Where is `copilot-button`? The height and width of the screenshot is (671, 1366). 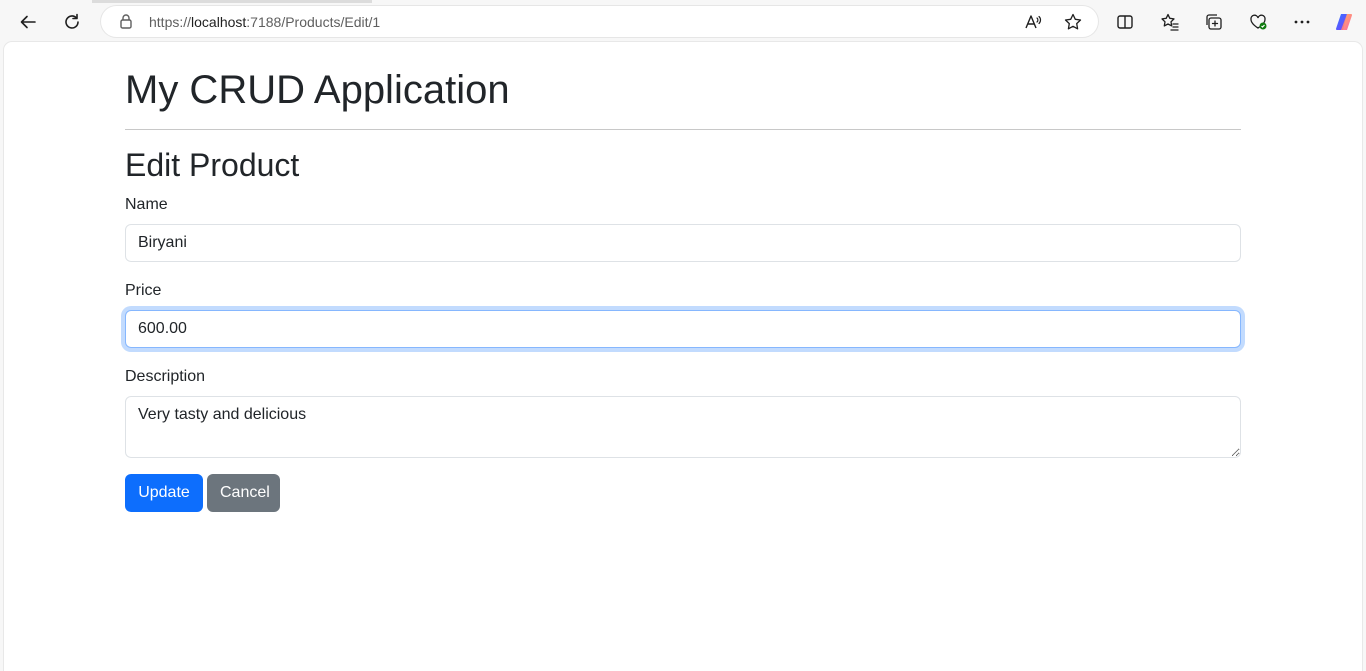 copilot-button is located at coordinates (1344, 22).